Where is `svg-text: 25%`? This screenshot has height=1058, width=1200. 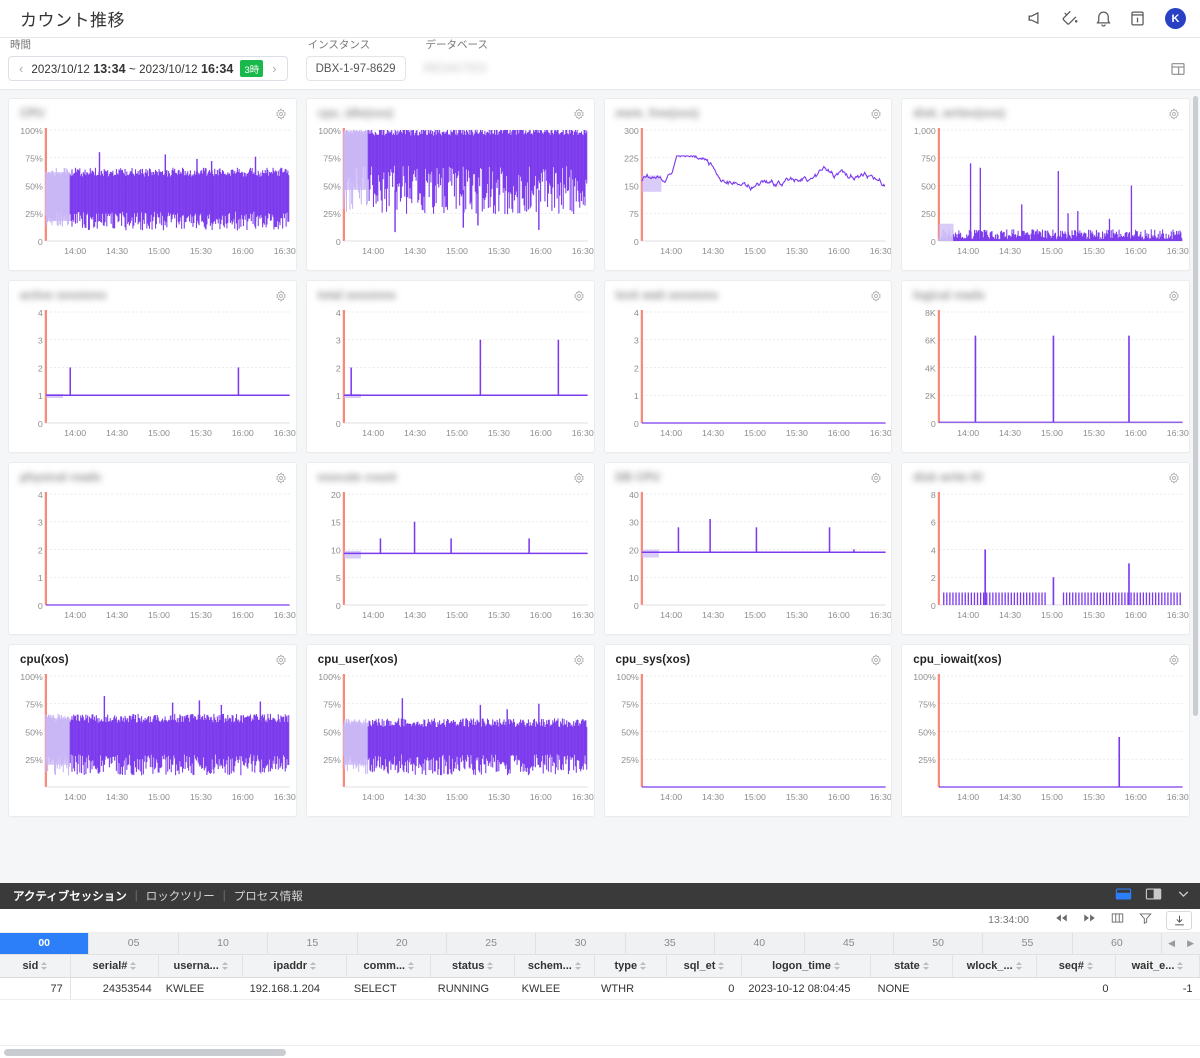 svg-text: 25% is located at coordinates (34, 760).